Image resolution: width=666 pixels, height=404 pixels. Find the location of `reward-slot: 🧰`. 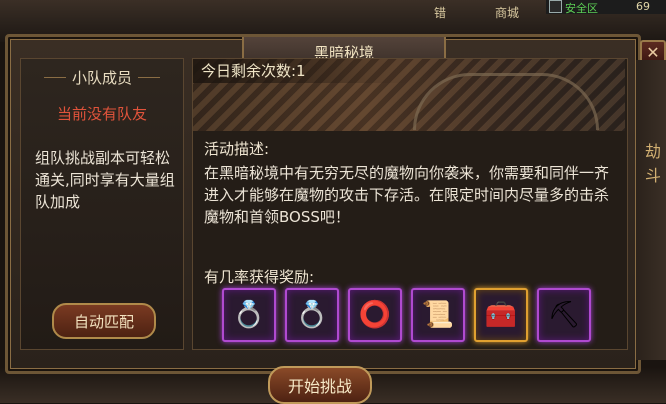

reward-slot: 🧰 is located at coordinates (501, 315).